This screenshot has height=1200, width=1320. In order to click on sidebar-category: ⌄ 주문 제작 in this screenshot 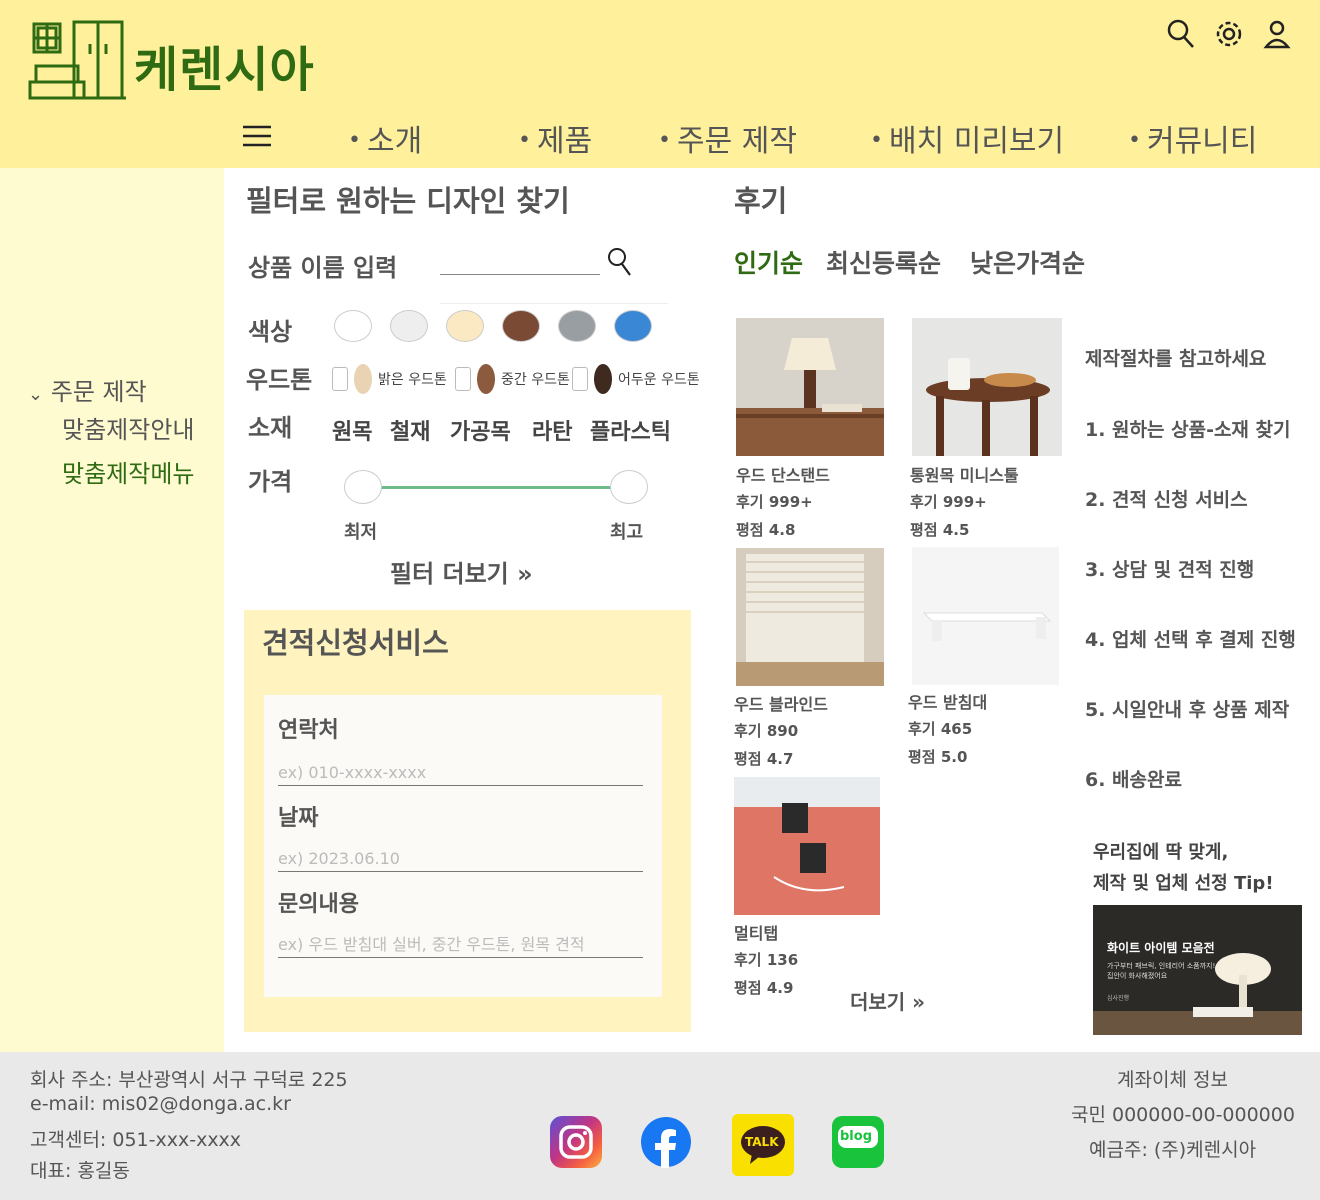, I will do `click(87, 389)`.